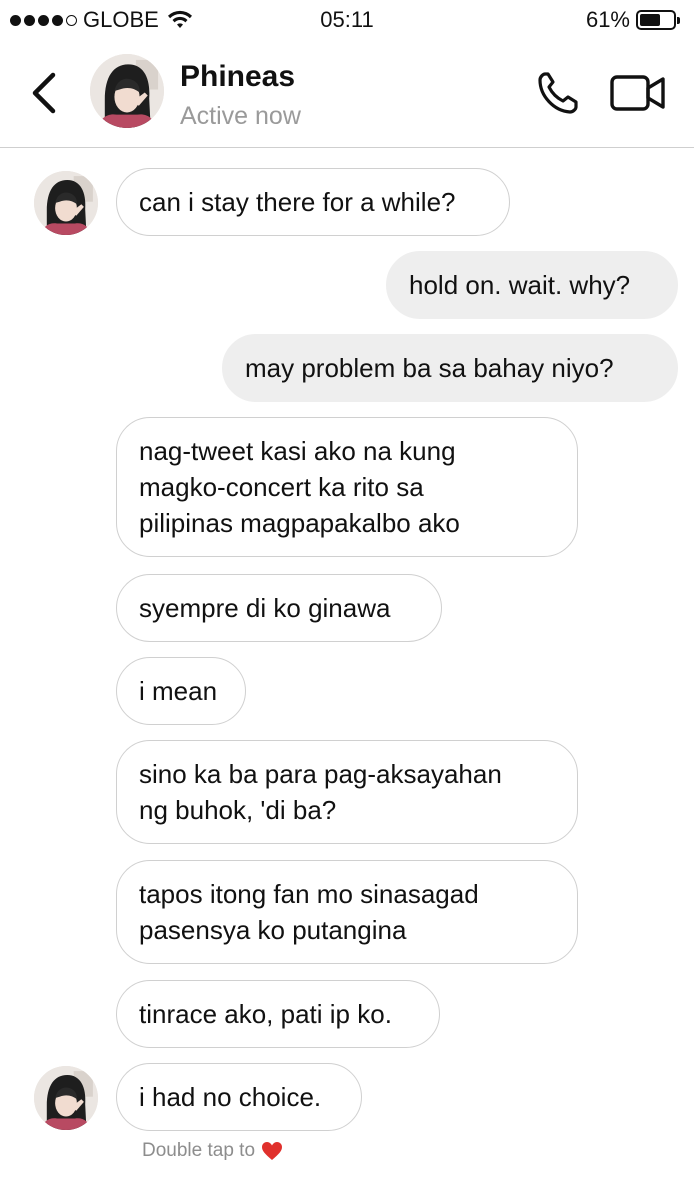 The image size is (694, 1200). I want to click on message-text-line: i mean, so click(178, 691).